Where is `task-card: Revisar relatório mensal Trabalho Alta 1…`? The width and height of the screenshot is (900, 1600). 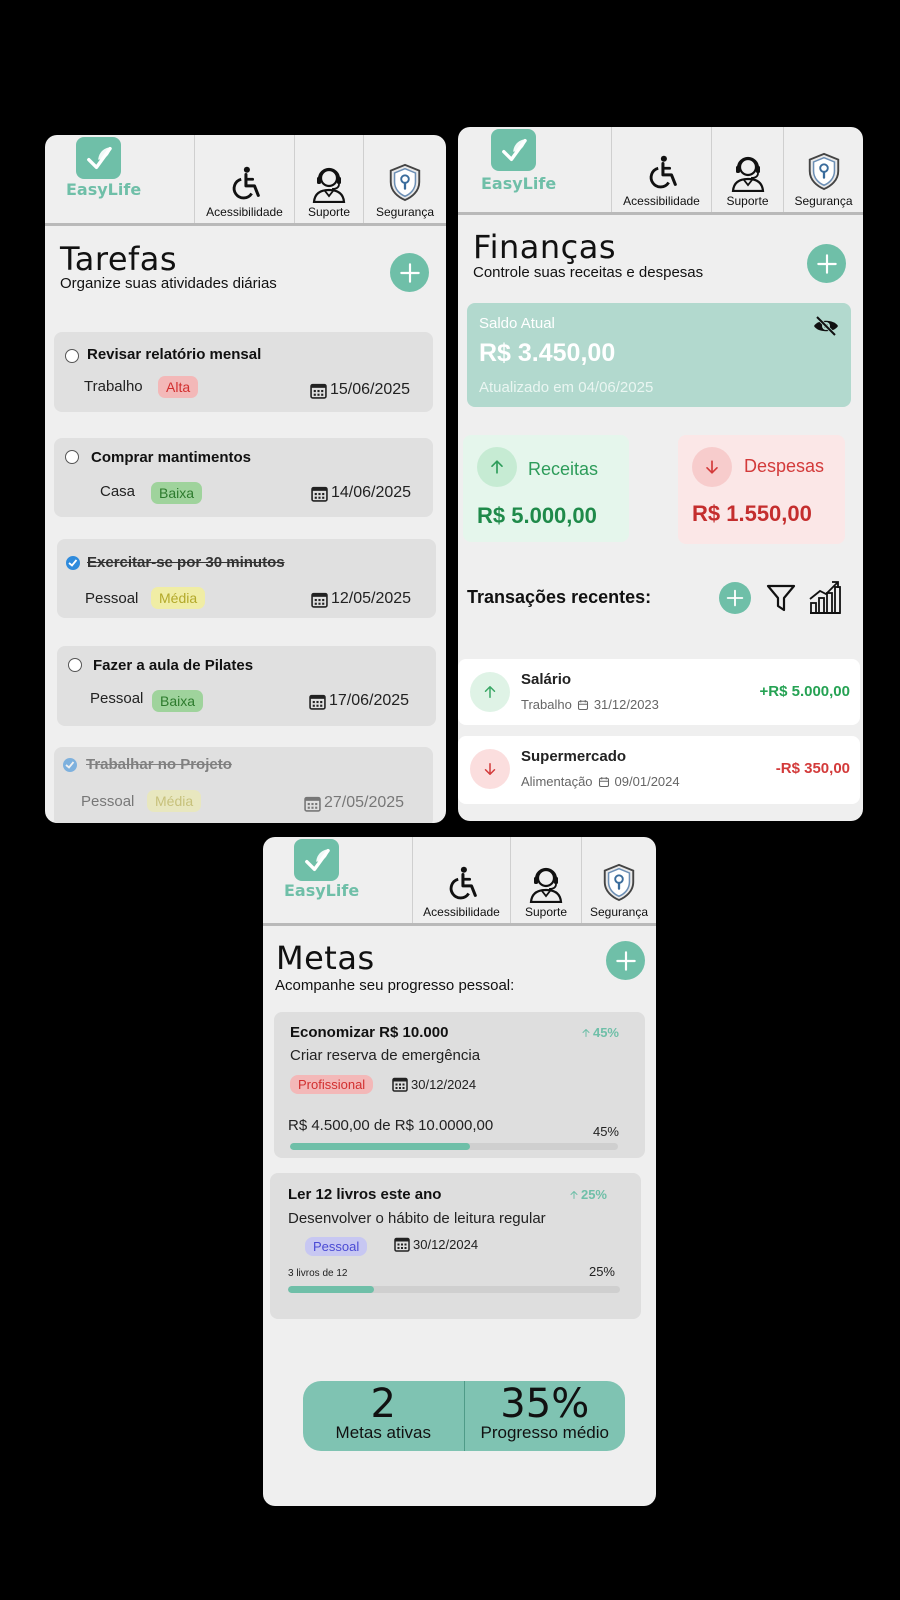
task-card: Revisar relatório mensal Trabalho Alta 1… is located at coordinates (243, 372).